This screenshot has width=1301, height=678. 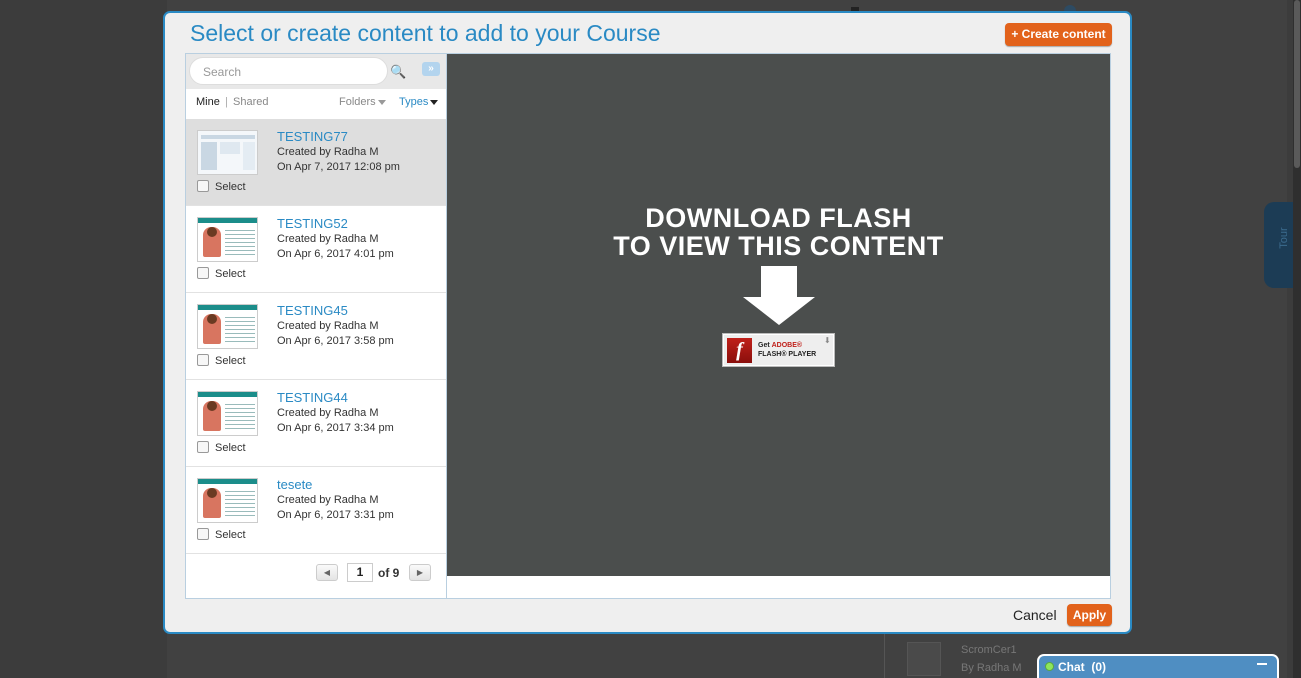 I want to click on types-label: Types, so click(x=414, y=102).